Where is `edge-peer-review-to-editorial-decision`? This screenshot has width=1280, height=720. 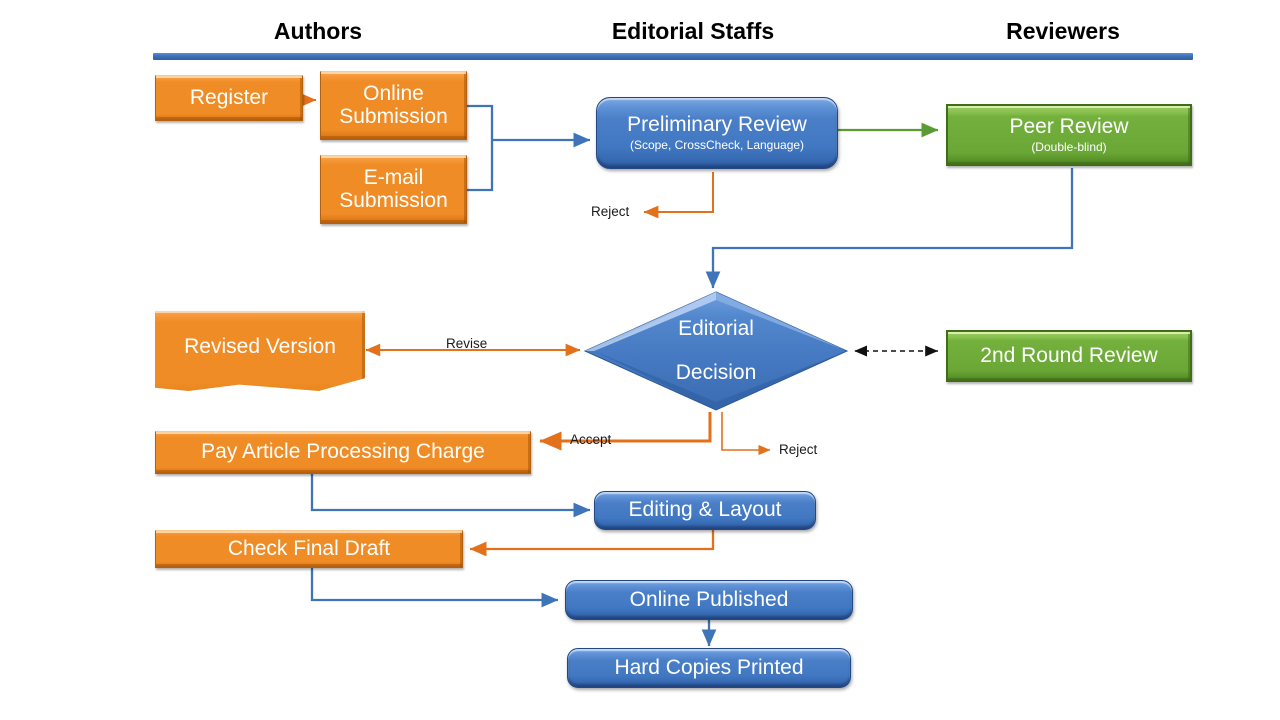 edge-peer-review-to-editorial-decision is located at coordinates (889, 228).